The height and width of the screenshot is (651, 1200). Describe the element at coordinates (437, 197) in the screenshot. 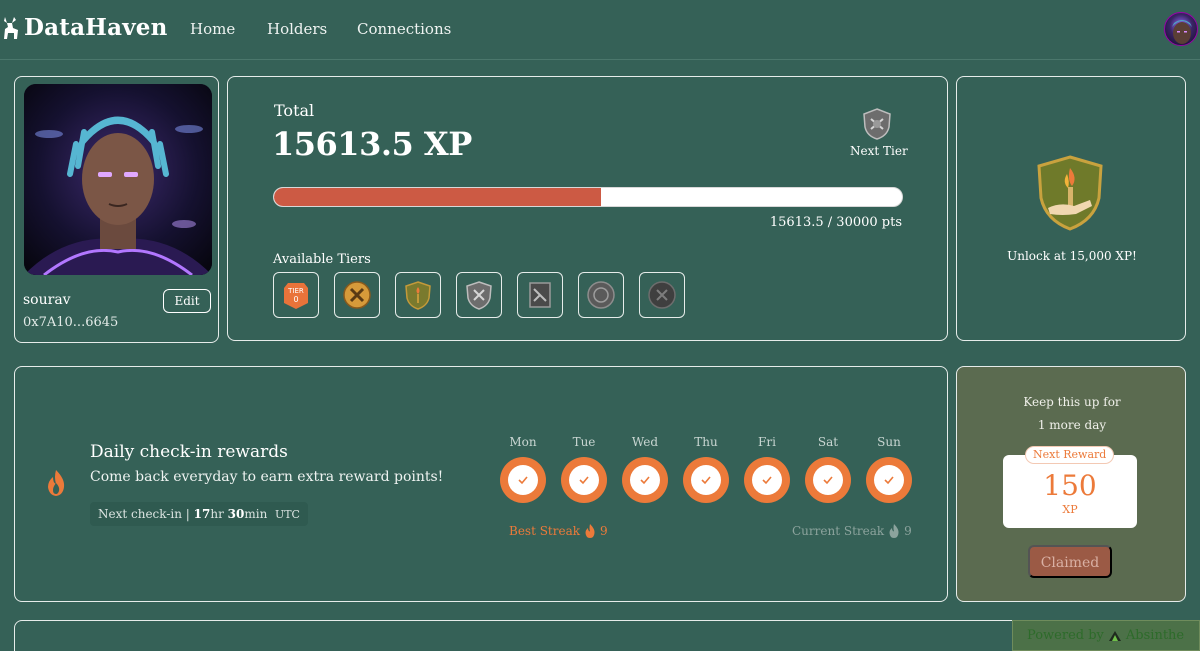

I see `xp-progress-fill` at that location.